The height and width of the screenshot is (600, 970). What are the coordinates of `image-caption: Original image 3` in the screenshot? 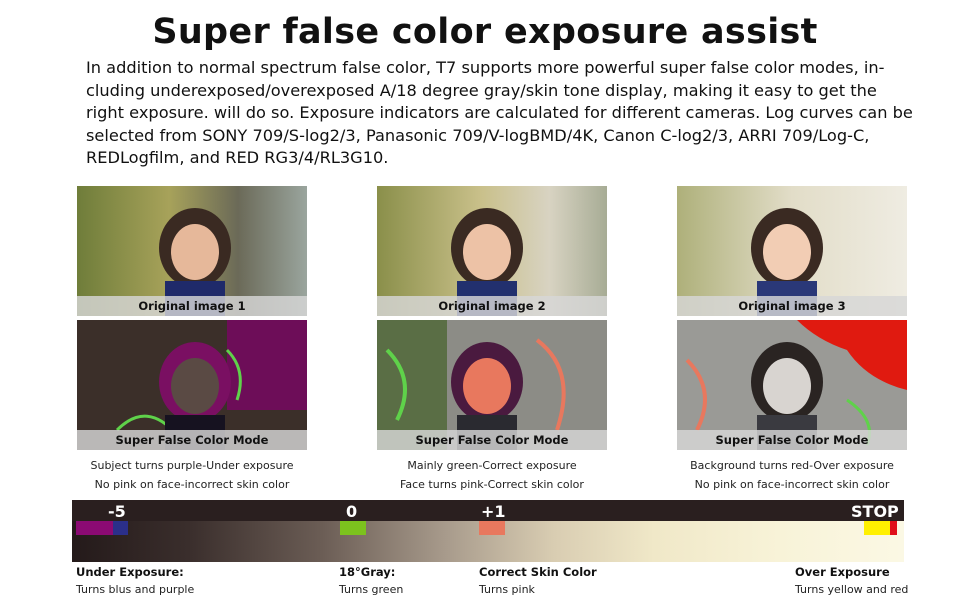 It's located at (792, 306).